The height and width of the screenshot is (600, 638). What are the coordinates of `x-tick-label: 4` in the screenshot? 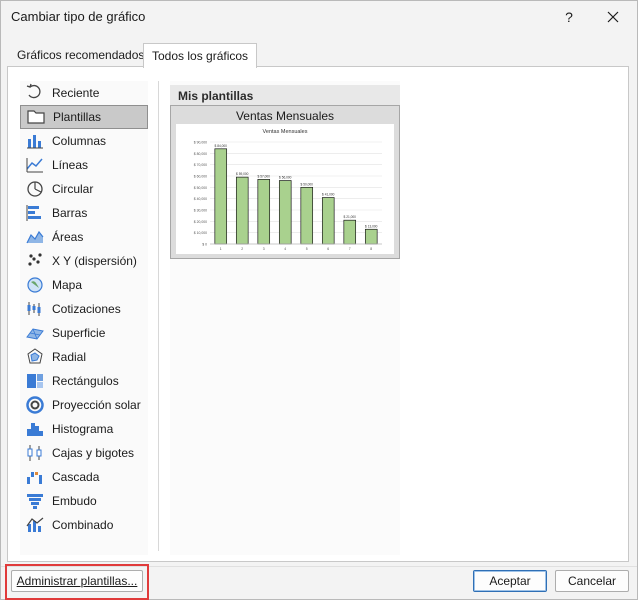 It's located at (285, 249).